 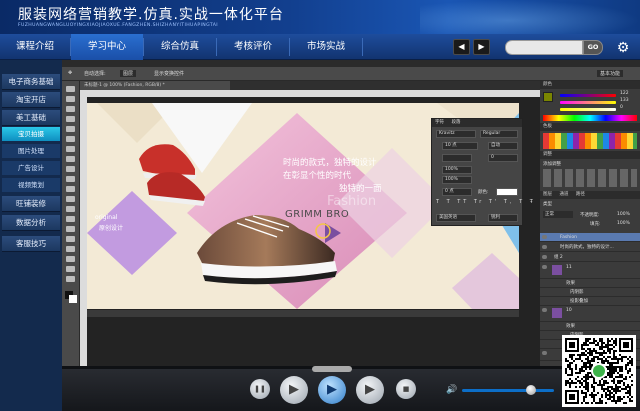 What do you see at coordinates (70, 119) in the screenshot?
I see `wand-tool-icon` at bounding box center [70, 119].